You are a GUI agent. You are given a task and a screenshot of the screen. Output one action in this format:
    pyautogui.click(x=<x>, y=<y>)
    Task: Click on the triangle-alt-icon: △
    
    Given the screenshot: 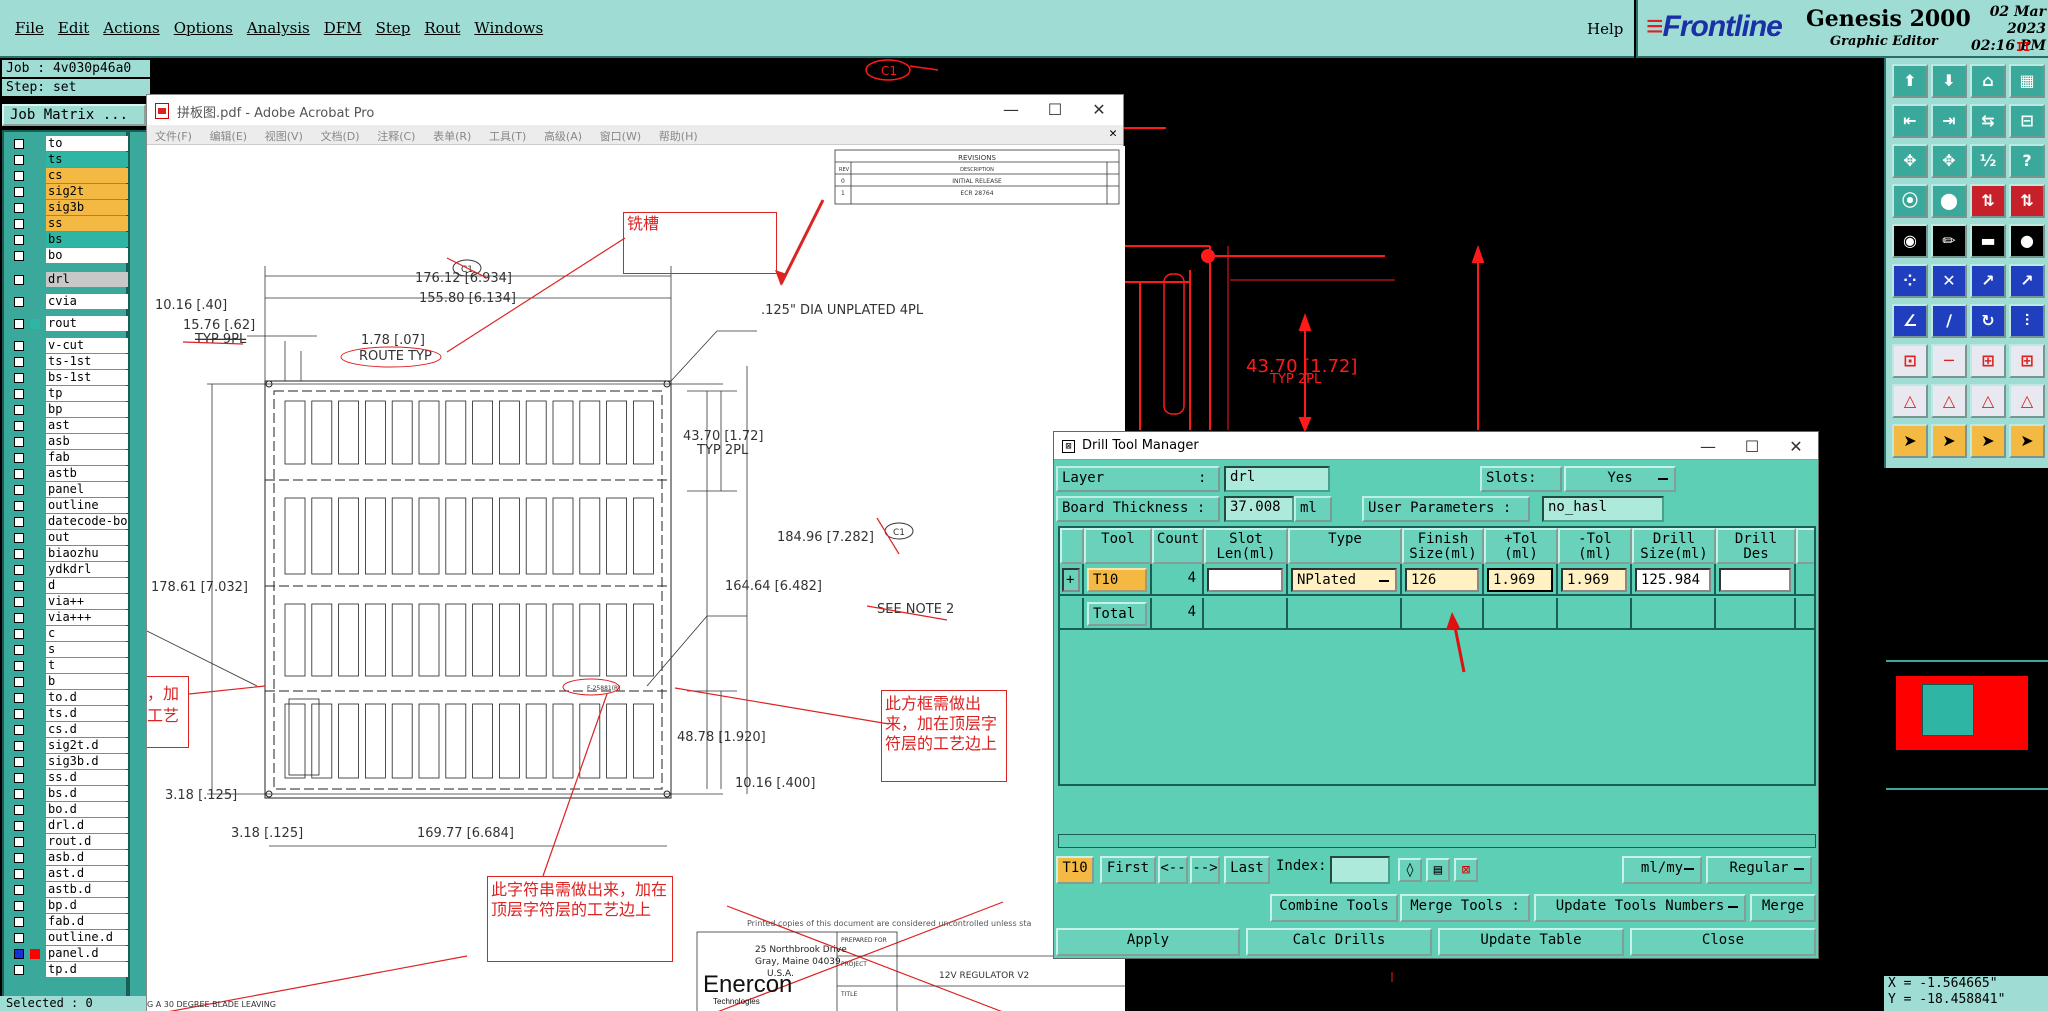 What is the action you would take?
    pyautogui.click(x=1949, y=401)
    